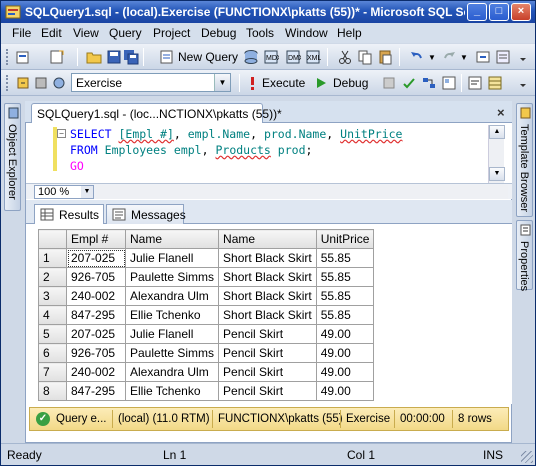 Image resolution: width=536 pixels, height=466 pixels. Describe the element at coordinates (350, 83) in the screenshot. I see `debug-button: Debug` at that location.